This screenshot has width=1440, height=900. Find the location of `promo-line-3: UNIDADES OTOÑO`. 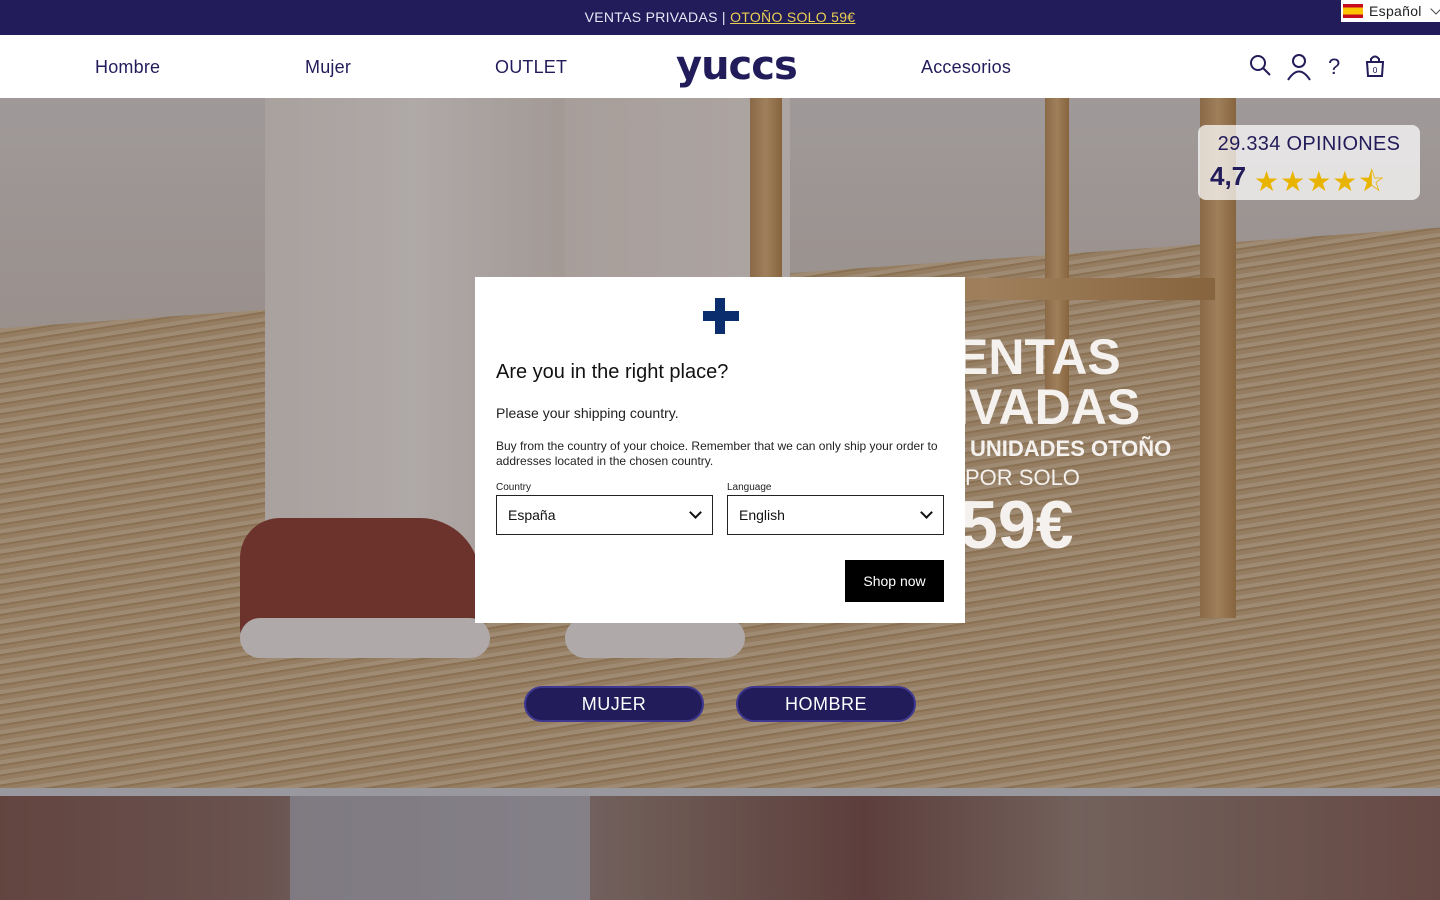

promo-line-3: UNIDADES OTOÑO is located at coordinates (1071, 448).